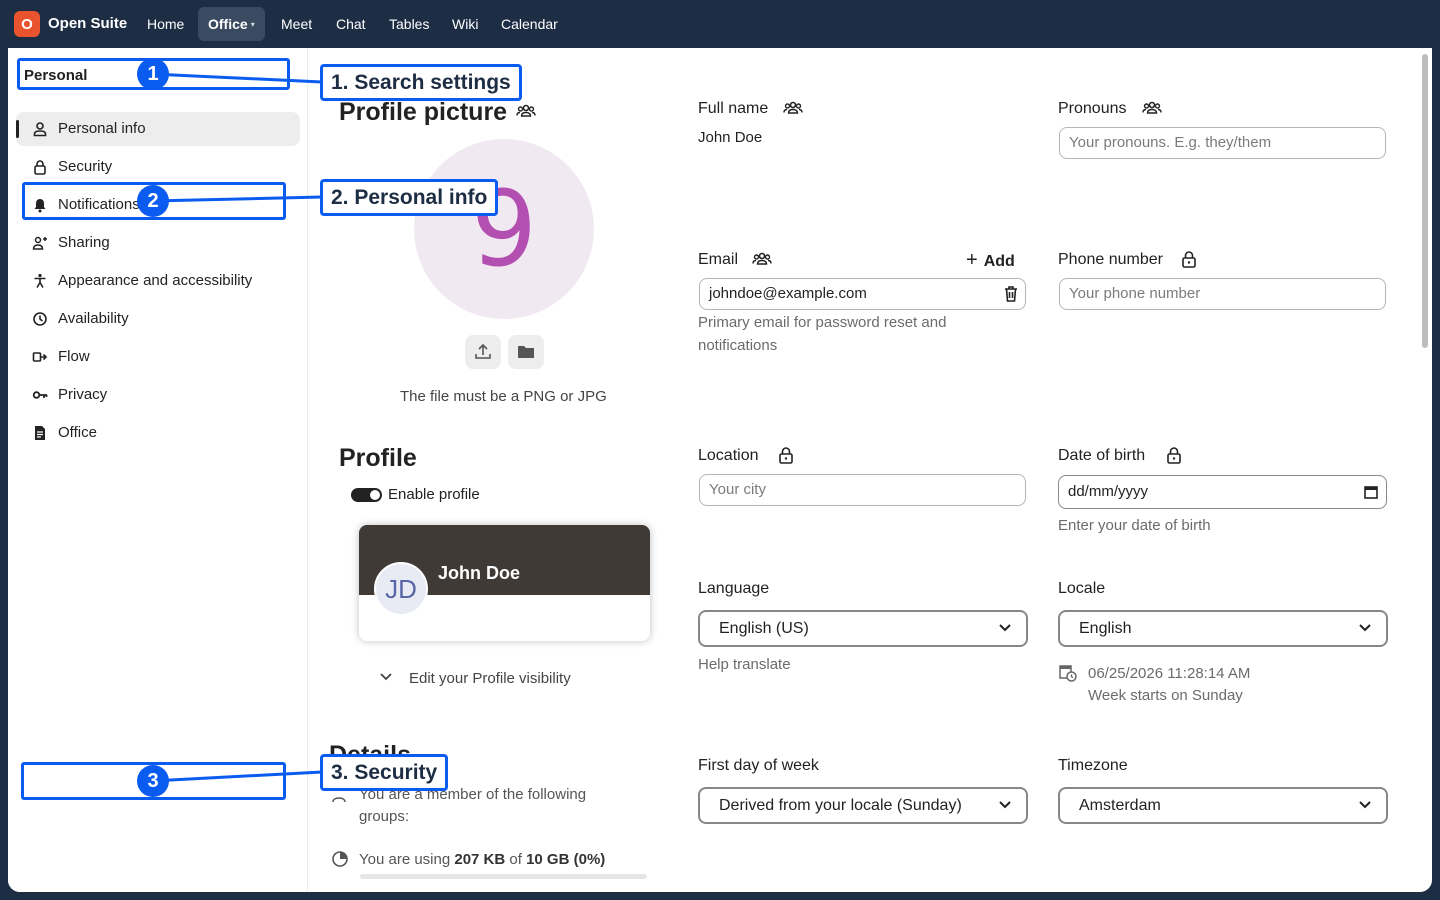 Image resolution: width=1440 pixels, height=900 pixels. Describe the element at coordinates (863, 628) in the screenshot. I see `language-select: English (US)` at that location.